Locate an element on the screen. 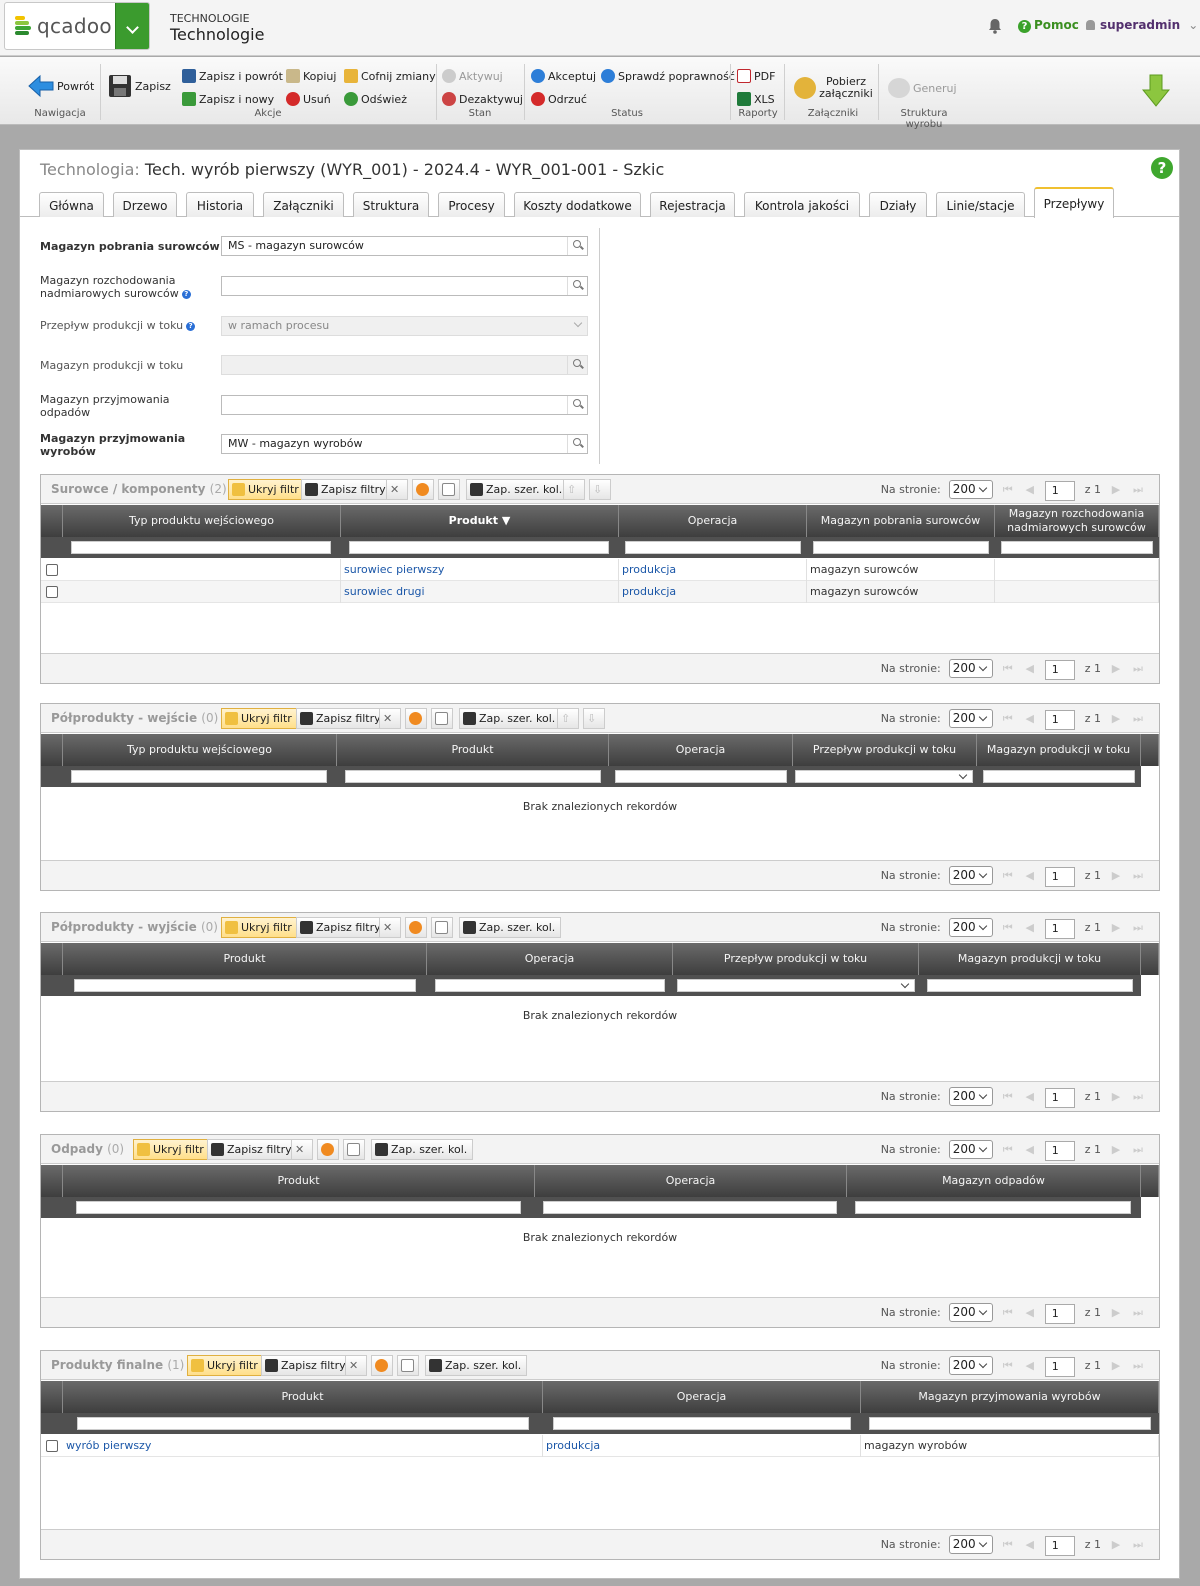  columns-button is located at coordinates (442, 927).